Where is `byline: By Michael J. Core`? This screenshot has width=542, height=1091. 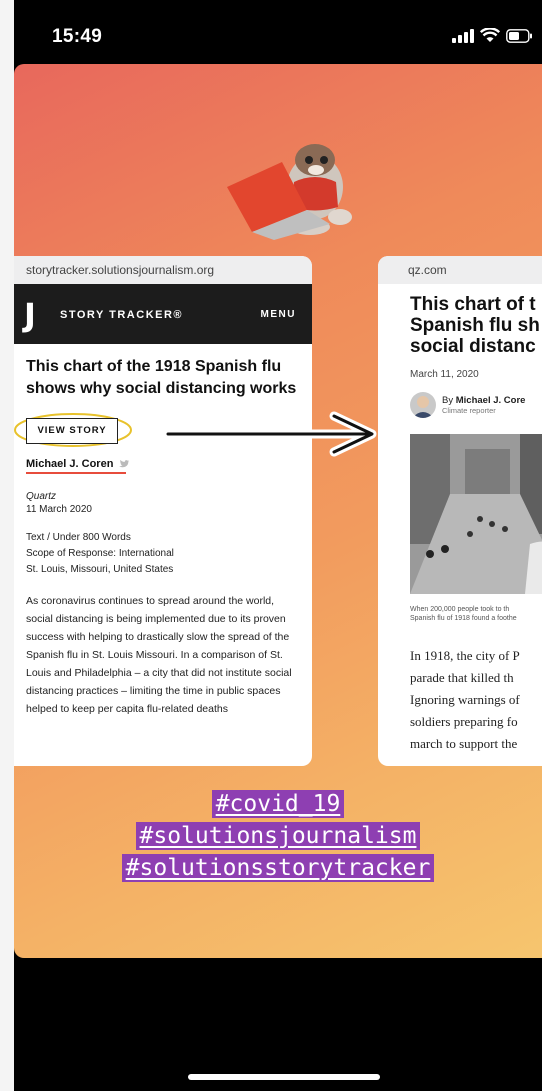 byline: By Michael J. Core is located at coordinates (483, 400).